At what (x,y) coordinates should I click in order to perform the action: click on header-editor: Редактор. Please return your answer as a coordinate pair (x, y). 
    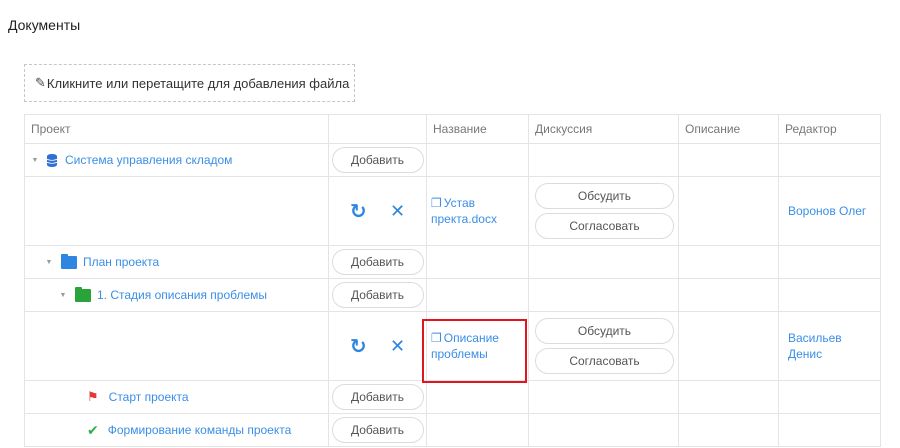
    Looking at the image, I should click on (829, 129).